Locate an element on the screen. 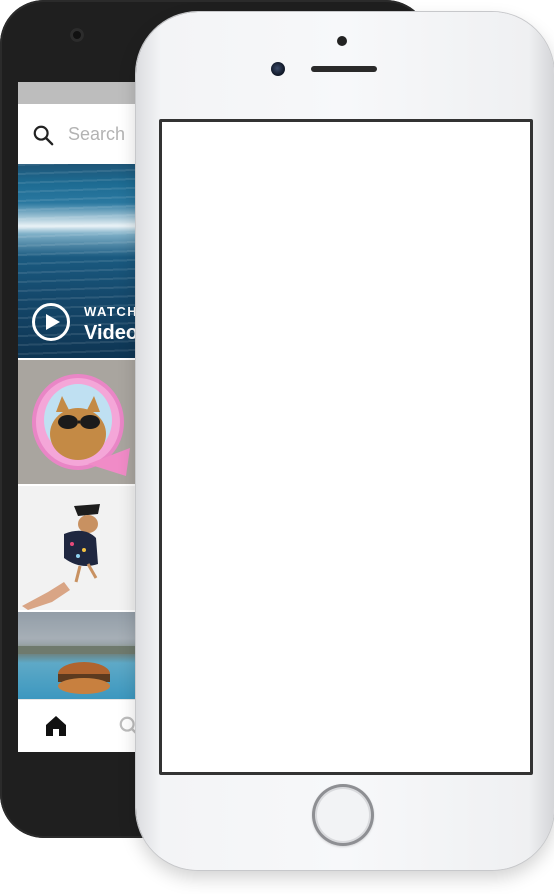  dog-photo is located at coordinates (77, 548).